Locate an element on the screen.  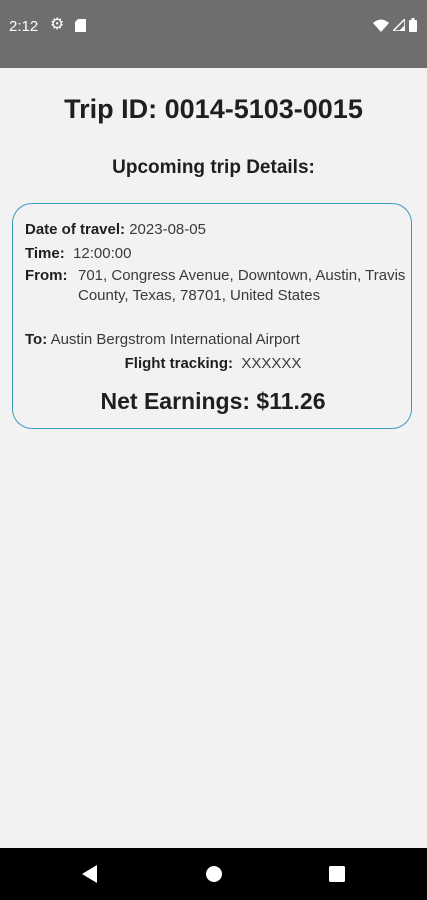
trip-id-heading: Trip ID: 0014-5103-0015 is located at coordinates (213, 109).